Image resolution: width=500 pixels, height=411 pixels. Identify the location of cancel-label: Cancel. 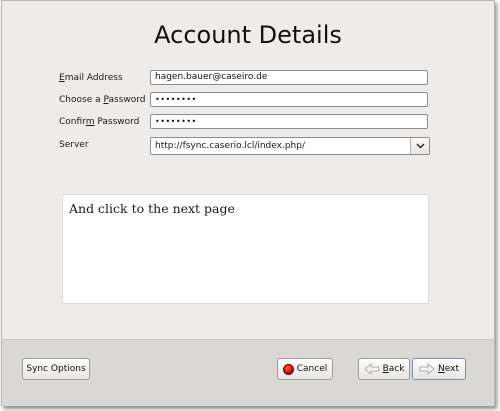
(312, 369).